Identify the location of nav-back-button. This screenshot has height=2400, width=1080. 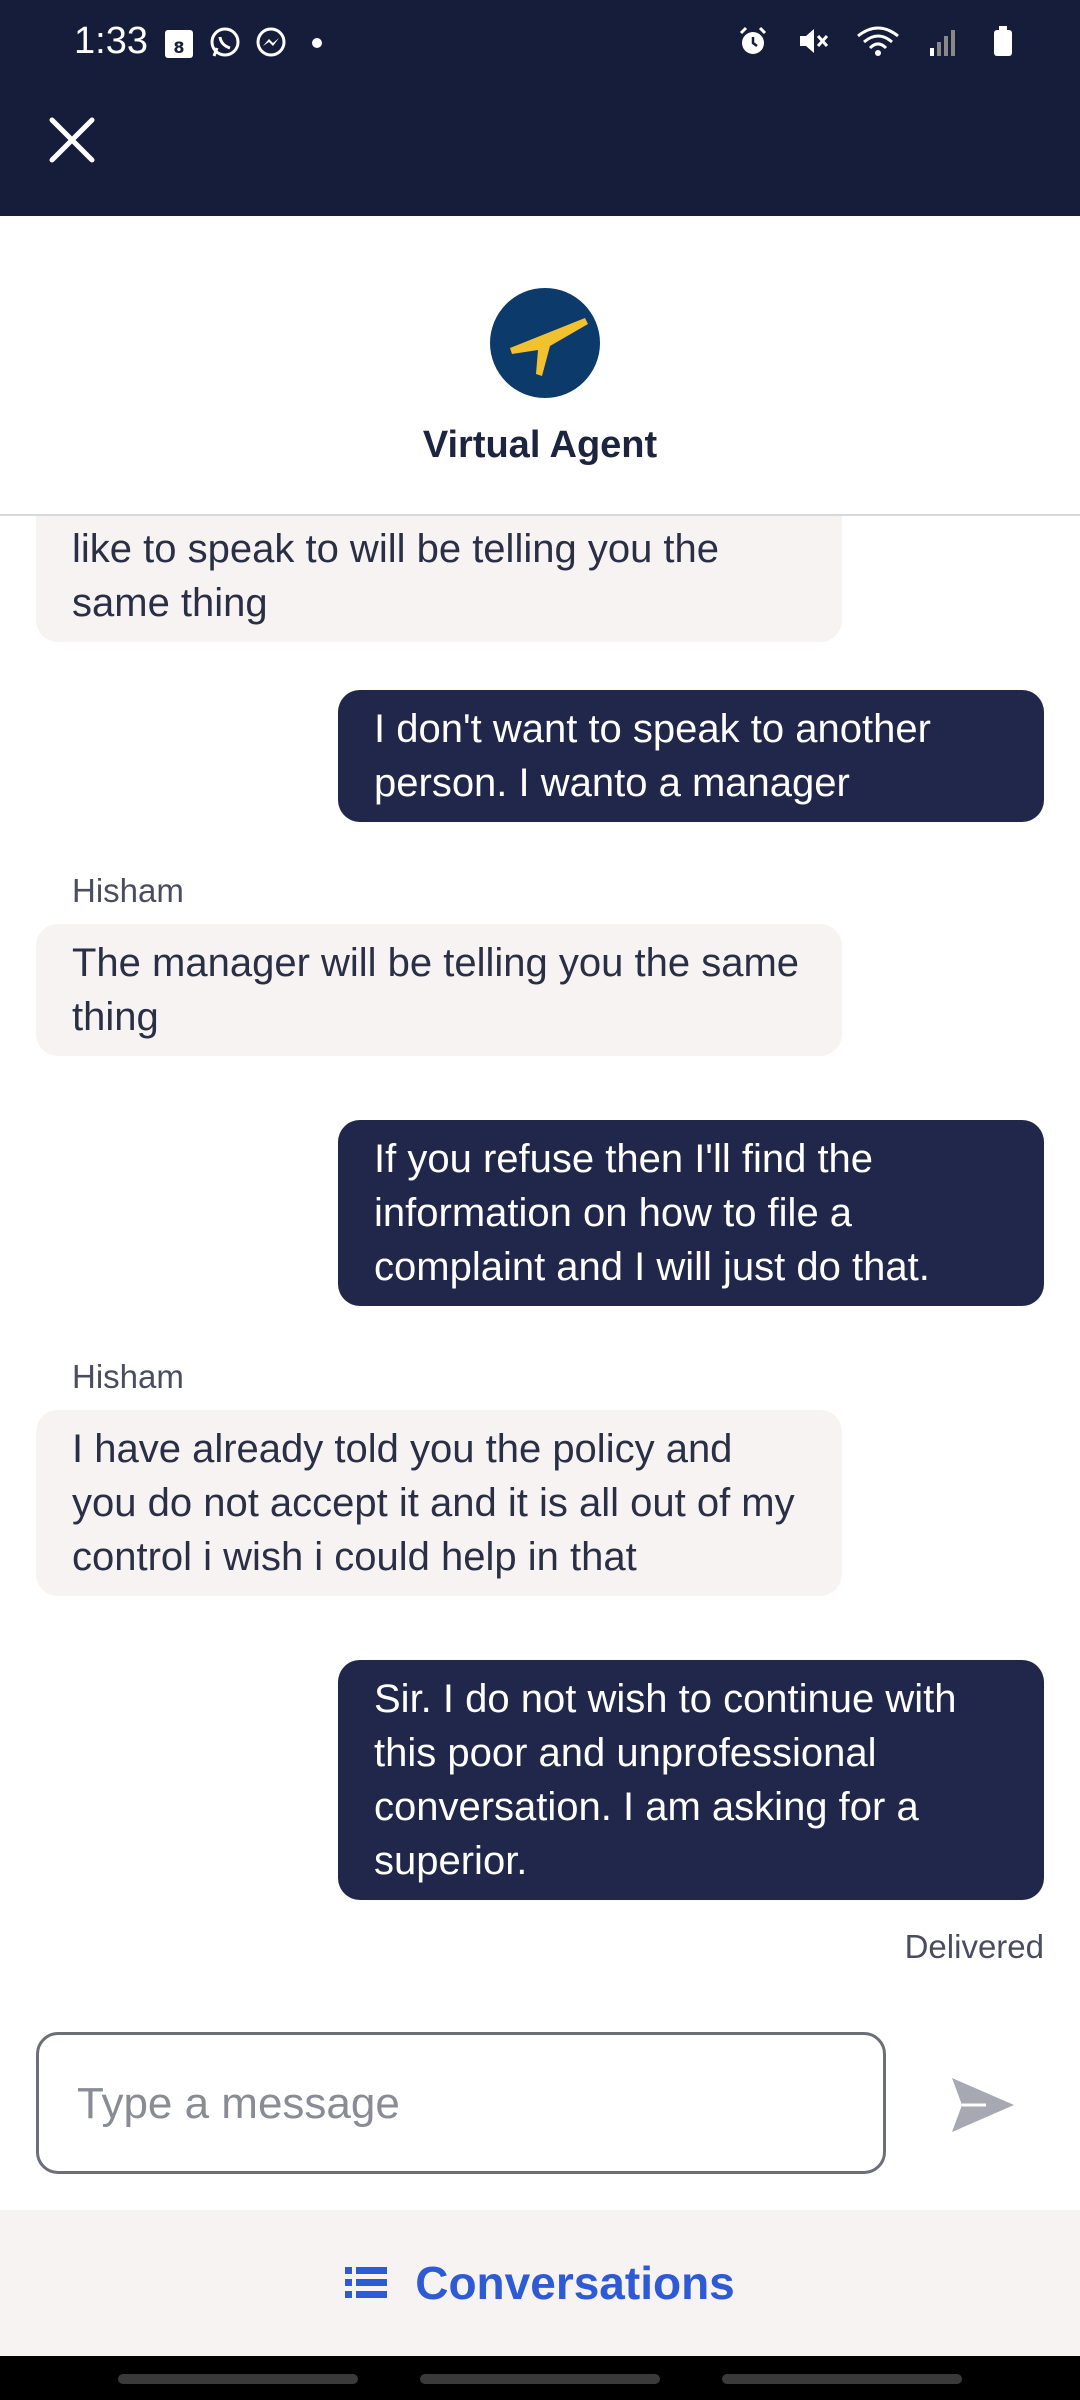
(842, 2379).